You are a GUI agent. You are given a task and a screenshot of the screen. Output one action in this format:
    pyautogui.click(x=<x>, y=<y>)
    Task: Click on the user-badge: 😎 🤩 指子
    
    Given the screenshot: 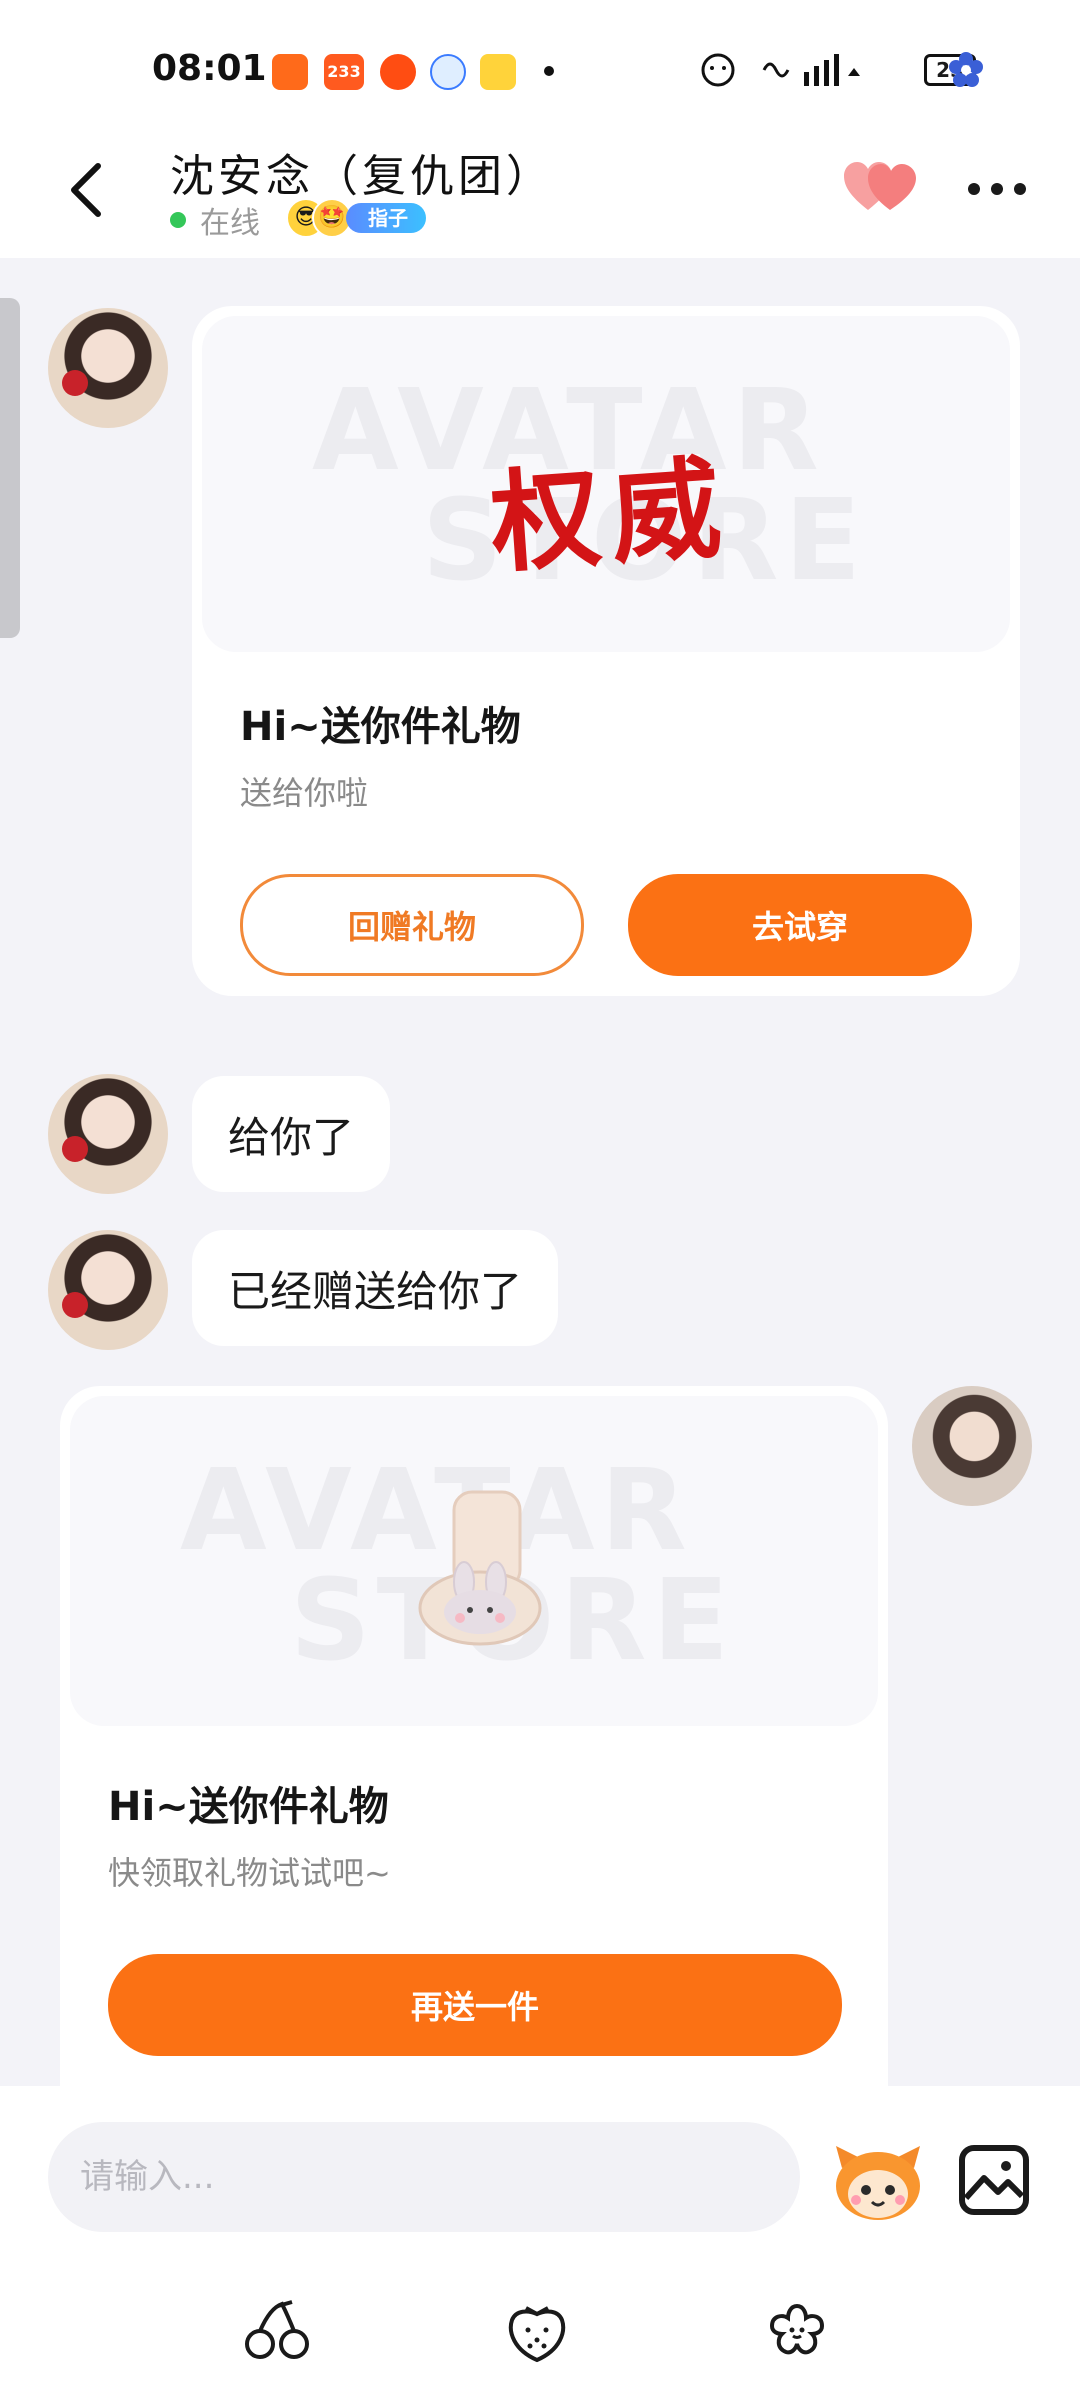 What is the action you would take?
    pyautogui.click(x=356, y=218)
    